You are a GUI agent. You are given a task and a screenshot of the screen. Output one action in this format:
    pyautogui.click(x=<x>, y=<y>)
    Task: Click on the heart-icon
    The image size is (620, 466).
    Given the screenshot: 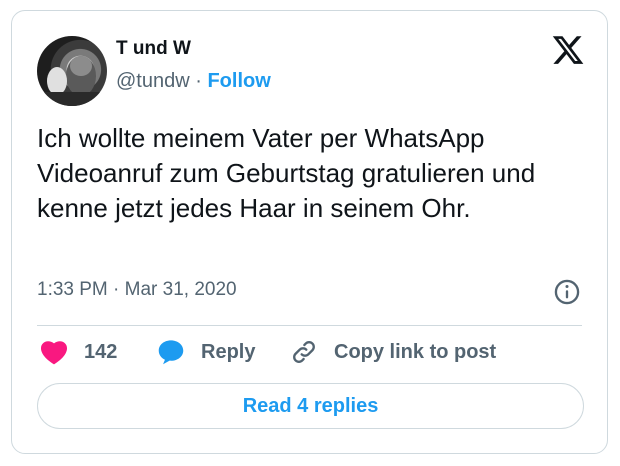 What is the action you would take?
    pyautogui.click(x=54, y=353)
    